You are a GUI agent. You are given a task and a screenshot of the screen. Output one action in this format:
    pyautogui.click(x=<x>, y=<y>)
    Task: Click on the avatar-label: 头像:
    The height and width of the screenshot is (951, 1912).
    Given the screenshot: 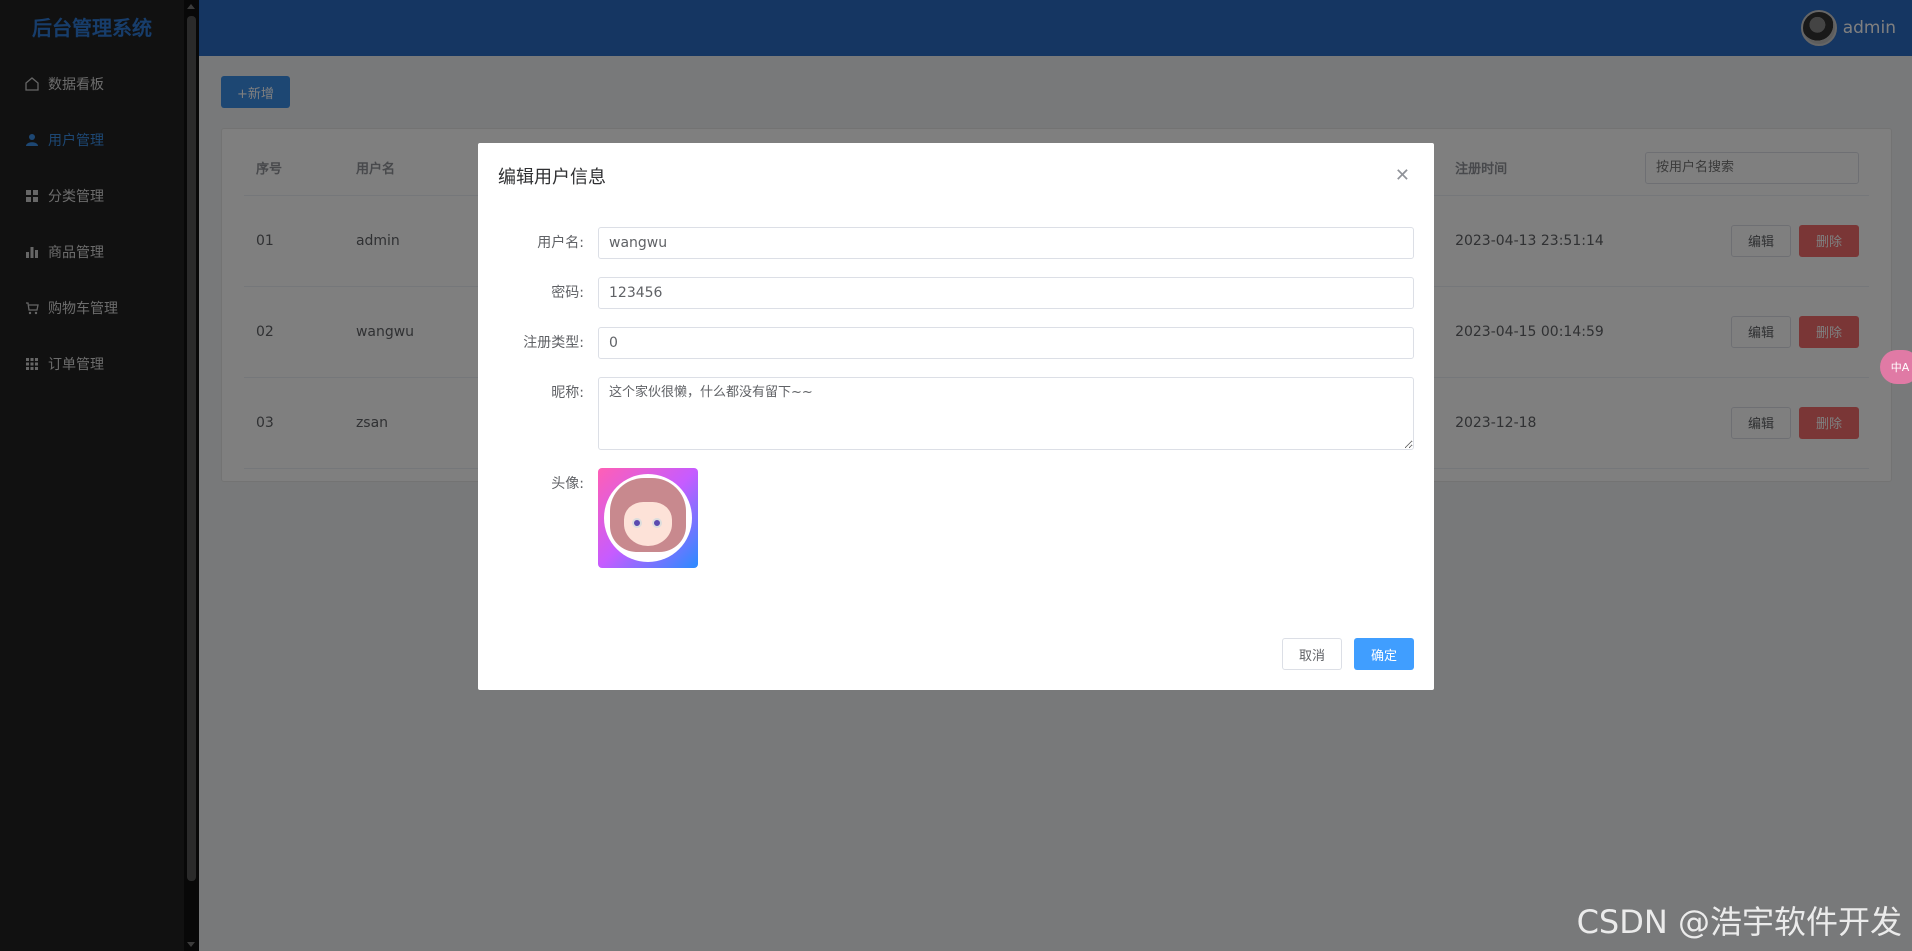 What is the action you would take?
    pyautogui.click(x=567, y=484)
    